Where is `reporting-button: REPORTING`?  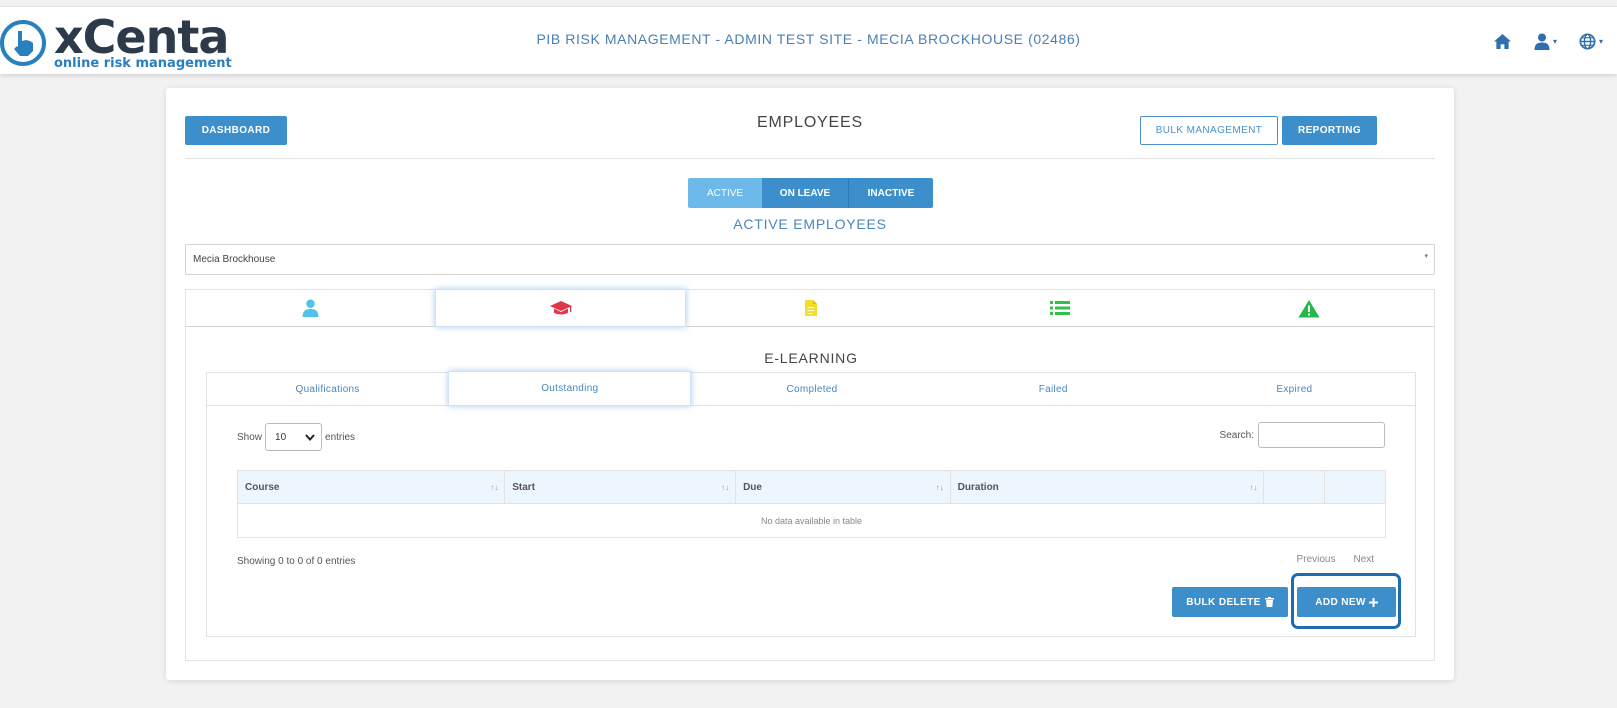
reporting-button: REPORTING is located at coordinates (1329, 130).